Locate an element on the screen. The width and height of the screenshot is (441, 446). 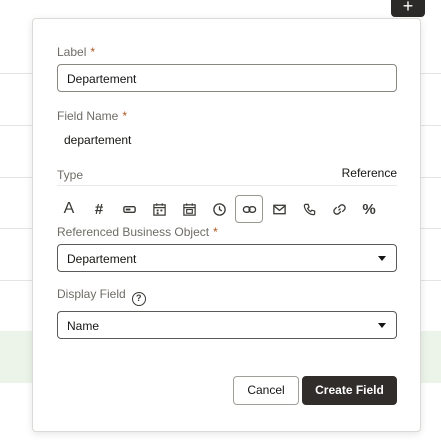
referenced-object-select: Departement is located at coordinates (227, 258).